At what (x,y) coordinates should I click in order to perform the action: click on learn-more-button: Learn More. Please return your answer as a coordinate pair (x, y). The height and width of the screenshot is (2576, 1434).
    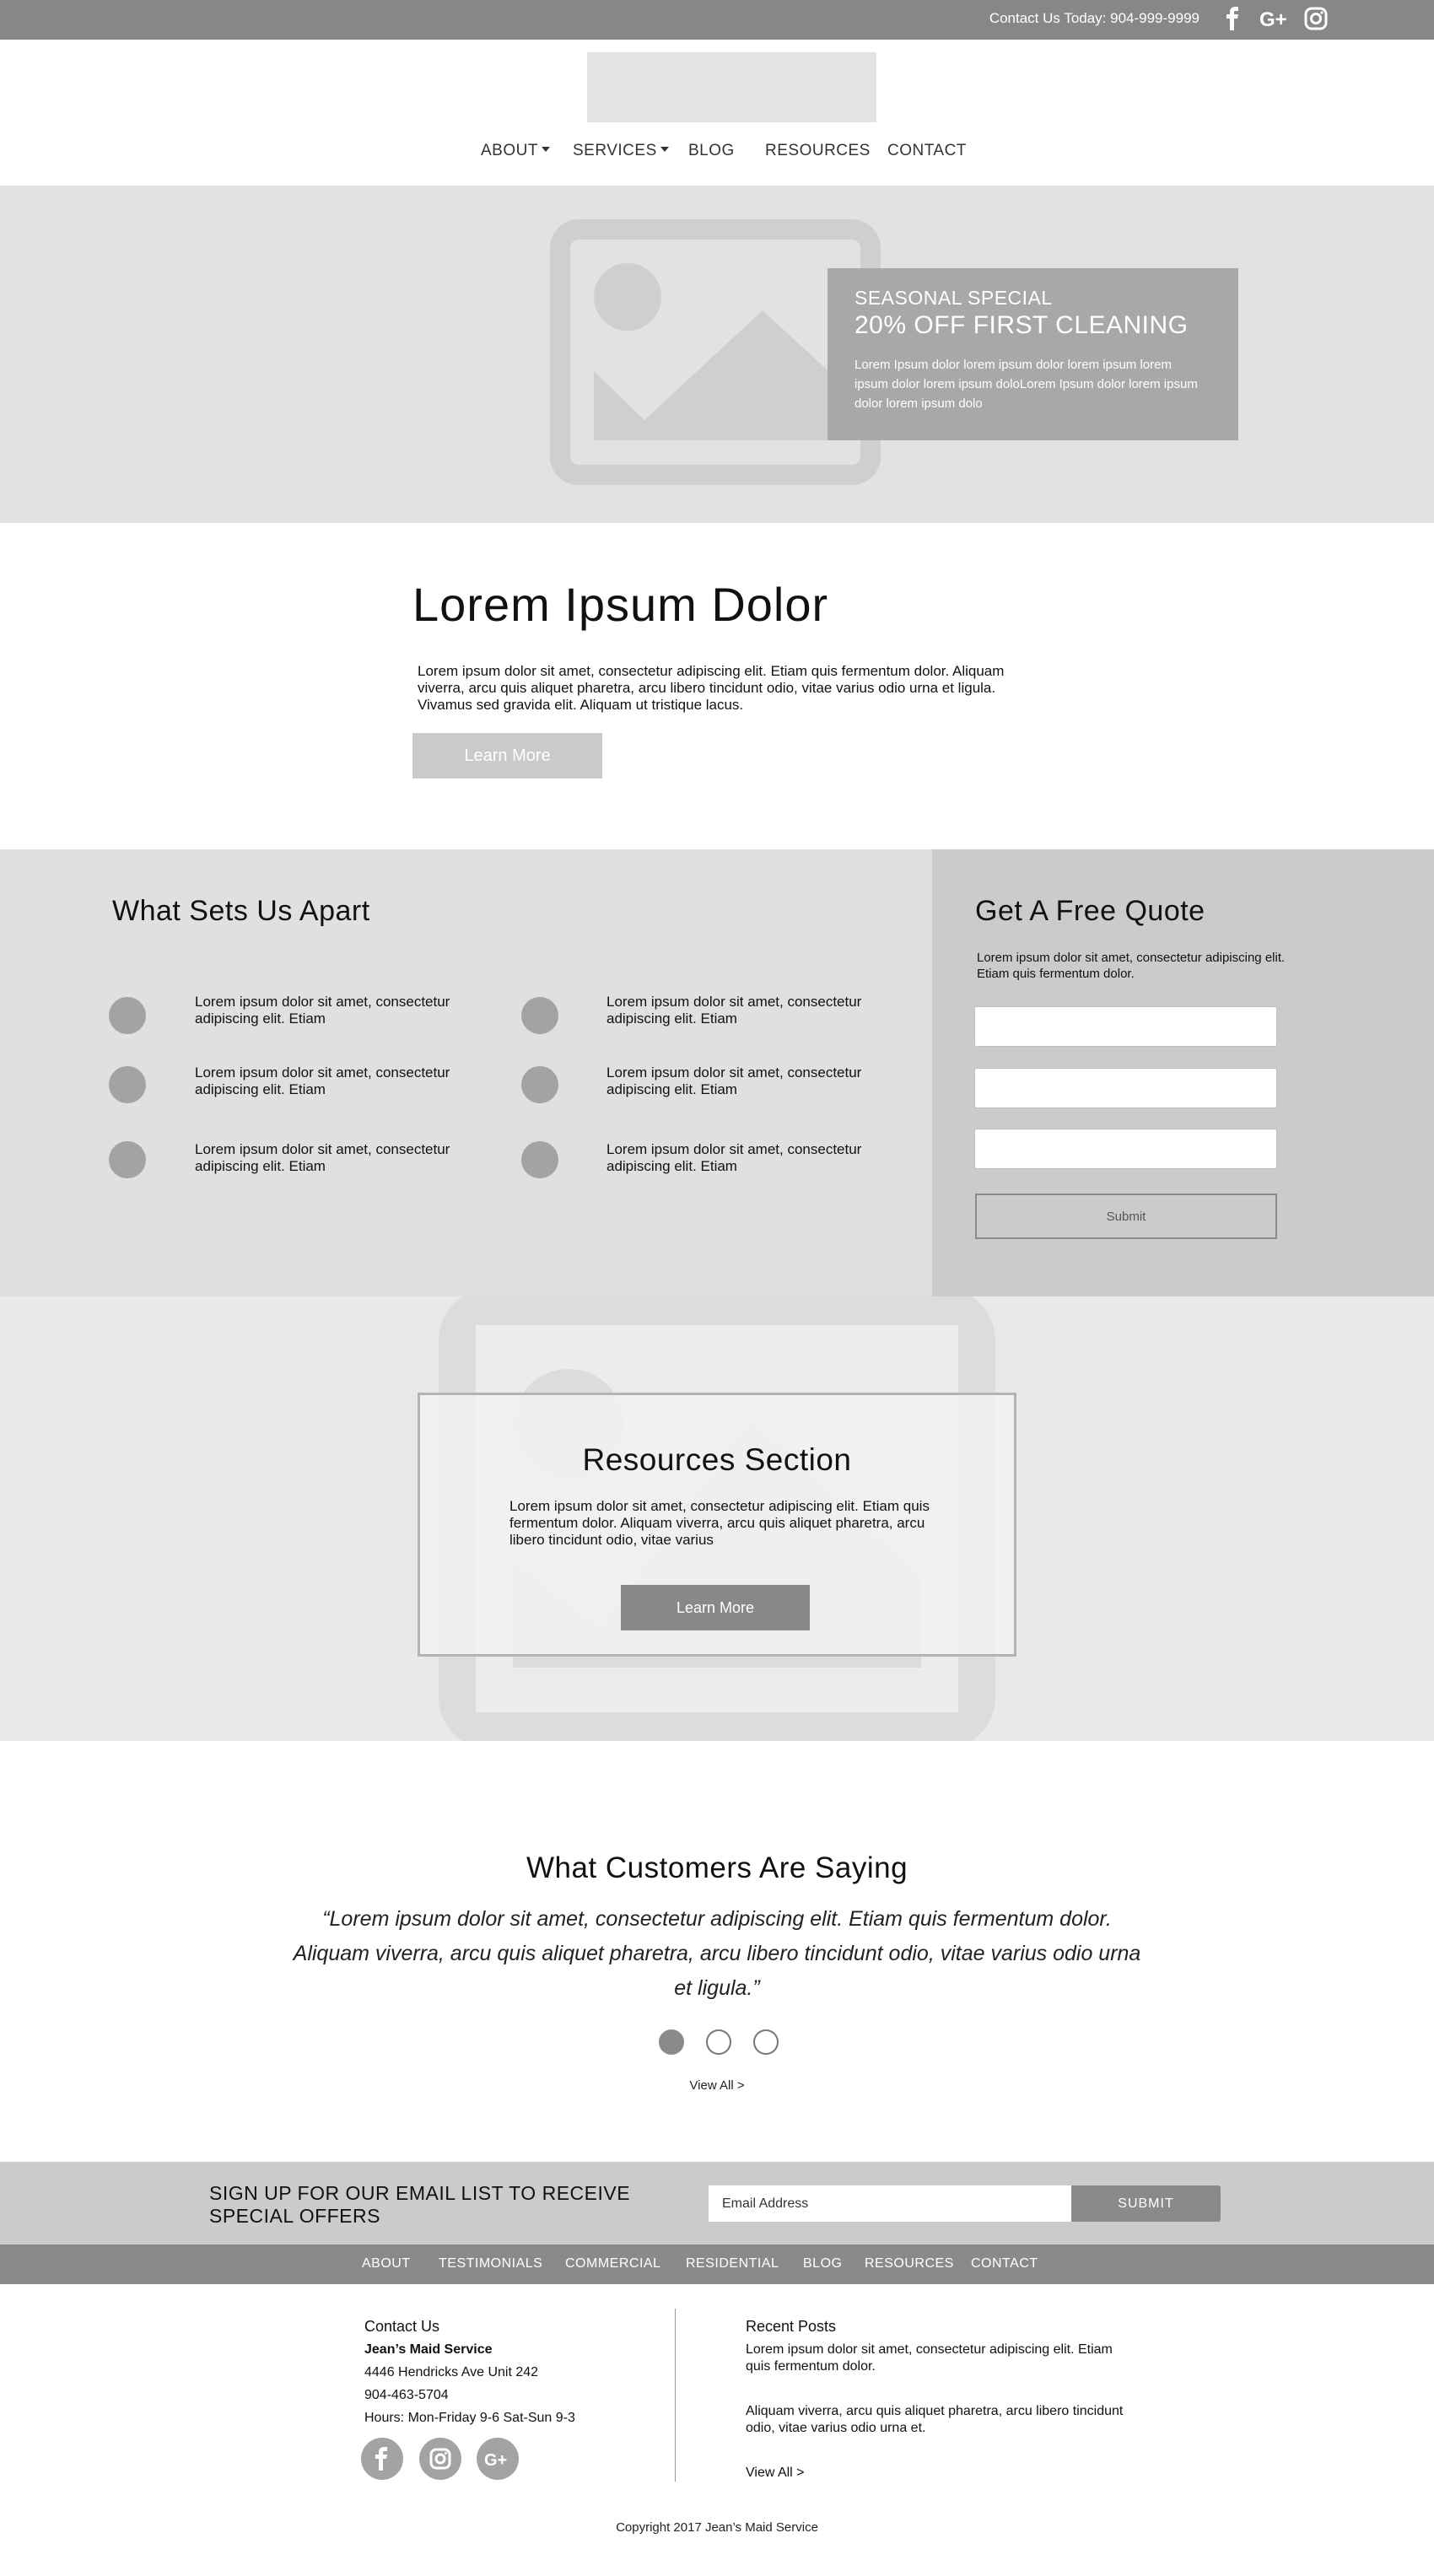
    Looking at the image, I should click on (507, 756).